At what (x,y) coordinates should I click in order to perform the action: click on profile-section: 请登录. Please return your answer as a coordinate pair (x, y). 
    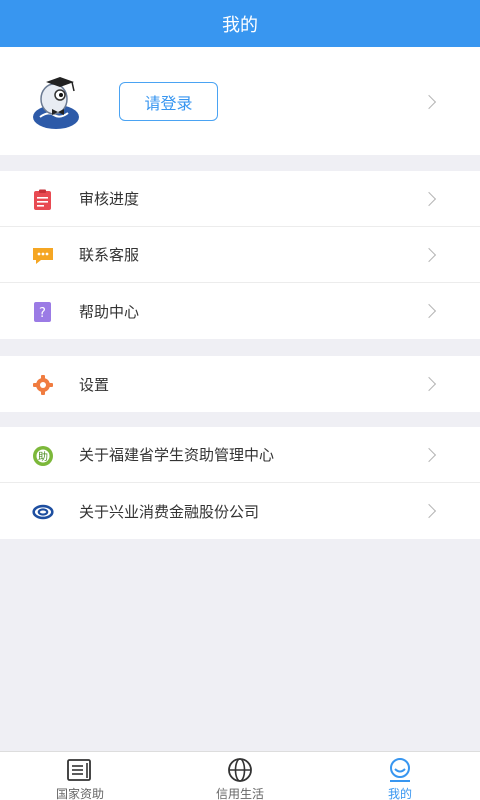
    Looking at the image, I should click on (240, 101).